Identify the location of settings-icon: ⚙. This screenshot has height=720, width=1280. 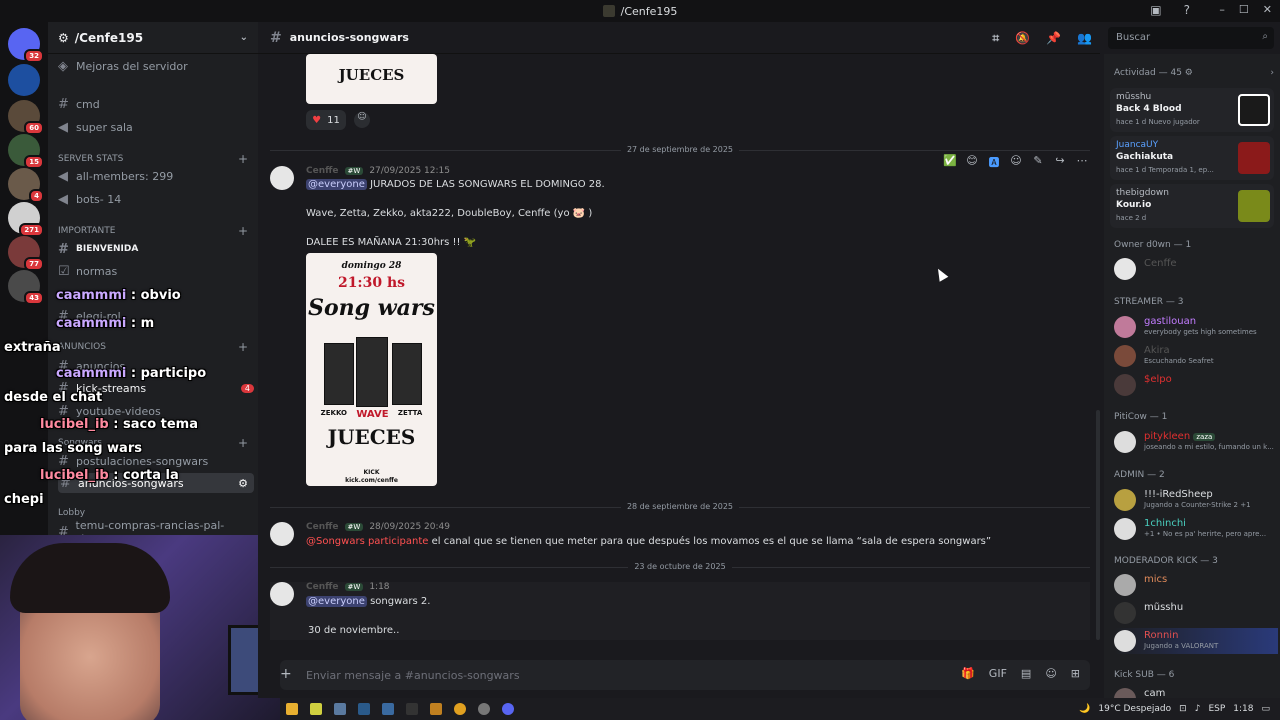
(243, 483).